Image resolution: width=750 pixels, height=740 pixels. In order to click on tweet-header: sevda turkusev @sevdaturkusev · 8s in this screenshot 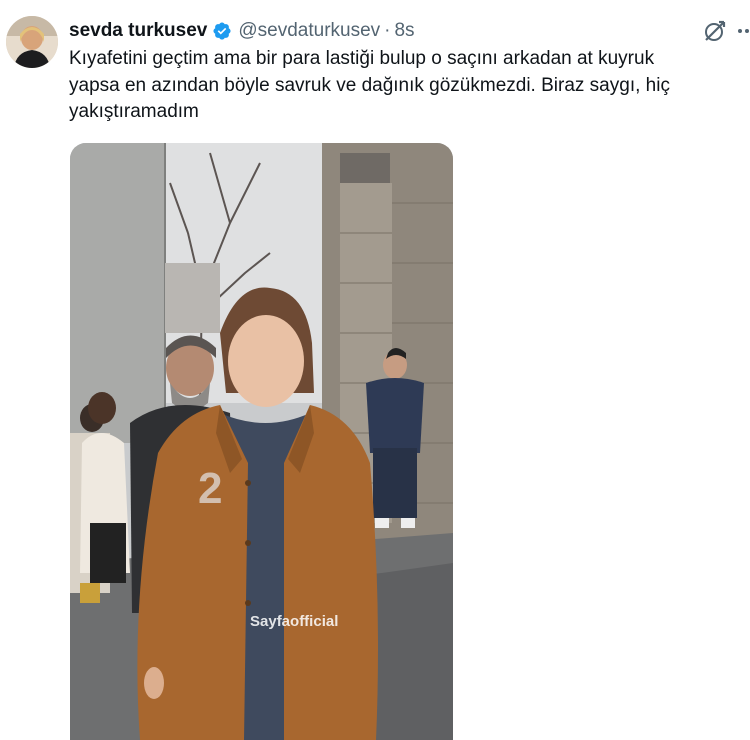, I will do `click(242, 31)`.